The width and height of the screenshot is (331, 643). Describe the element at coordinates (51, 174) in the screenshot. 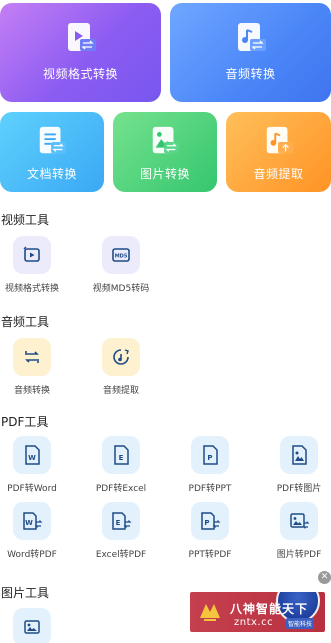

I see `doc-convert-label: 文档转换` at that location.